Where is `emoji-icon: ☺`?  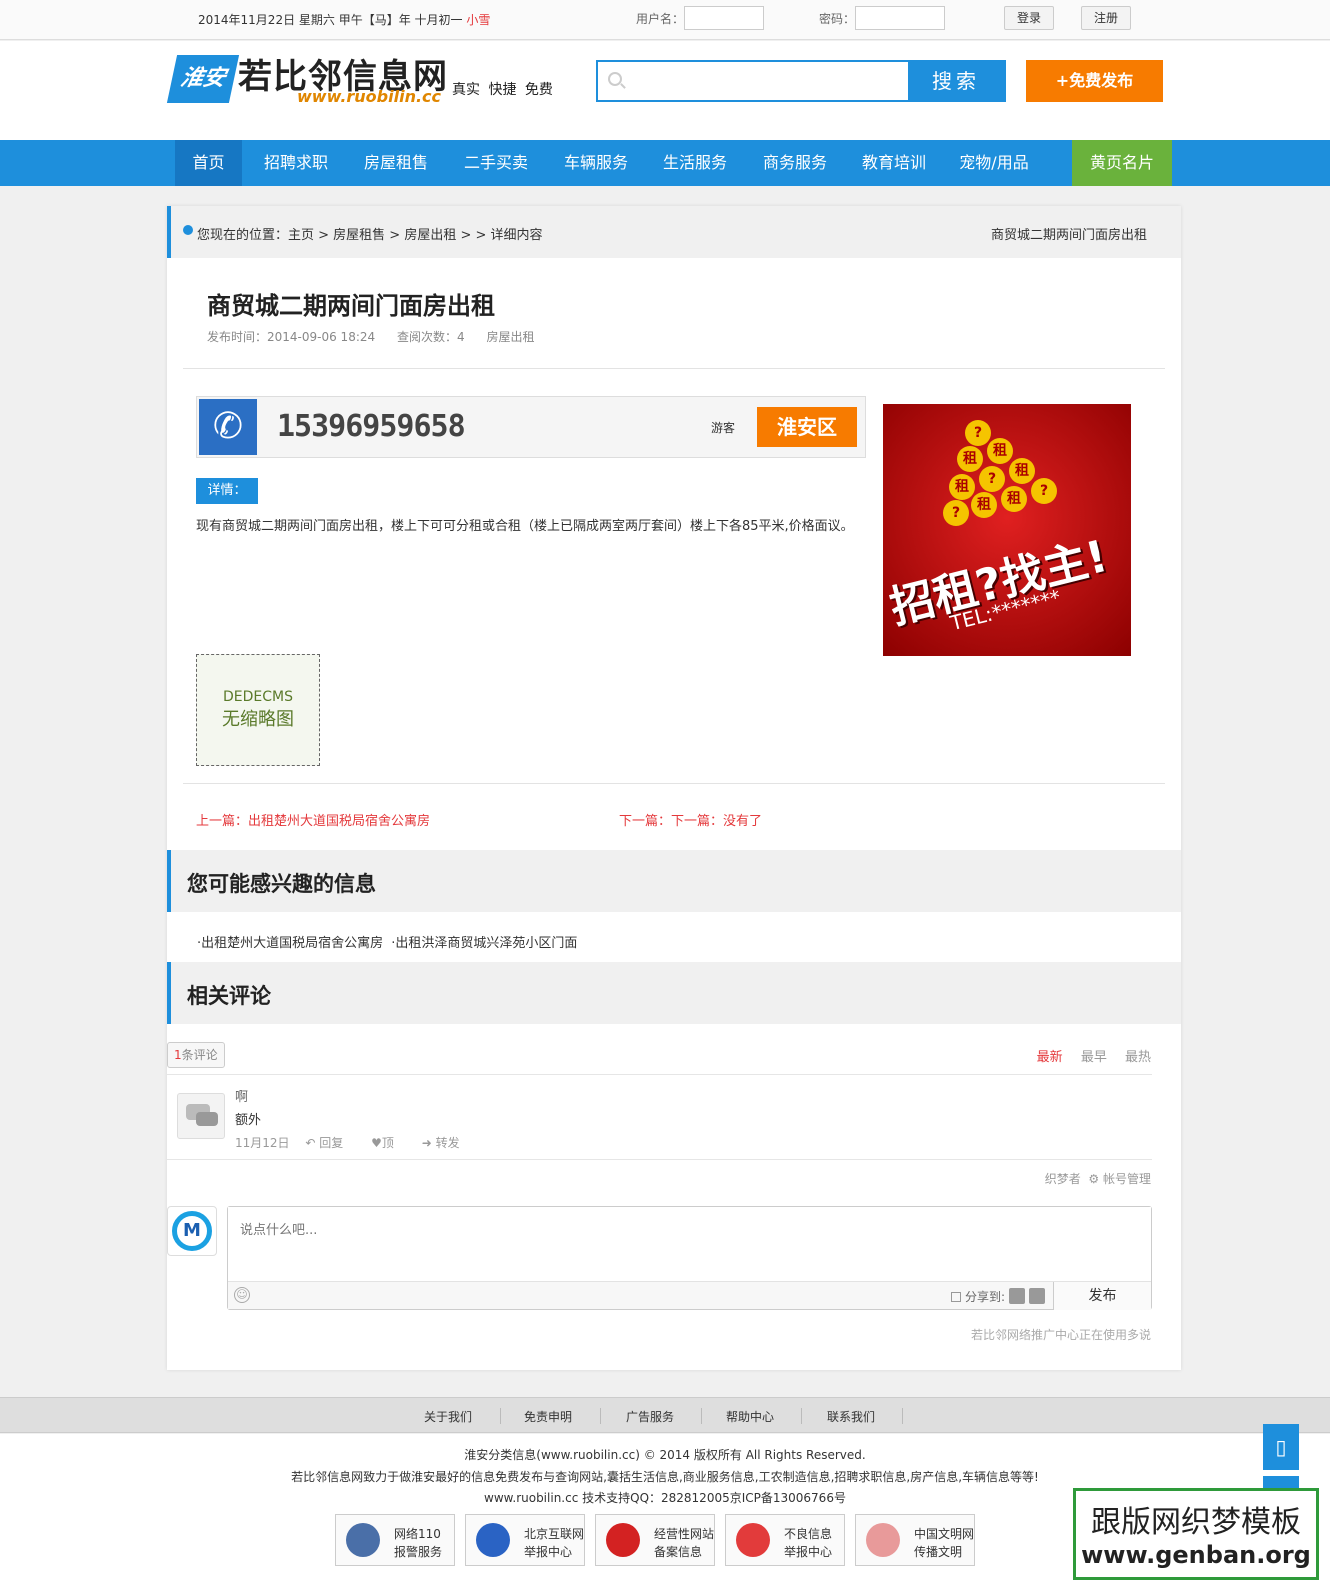 emoji-icon: ☺ is located at coordinates (242, 1295).